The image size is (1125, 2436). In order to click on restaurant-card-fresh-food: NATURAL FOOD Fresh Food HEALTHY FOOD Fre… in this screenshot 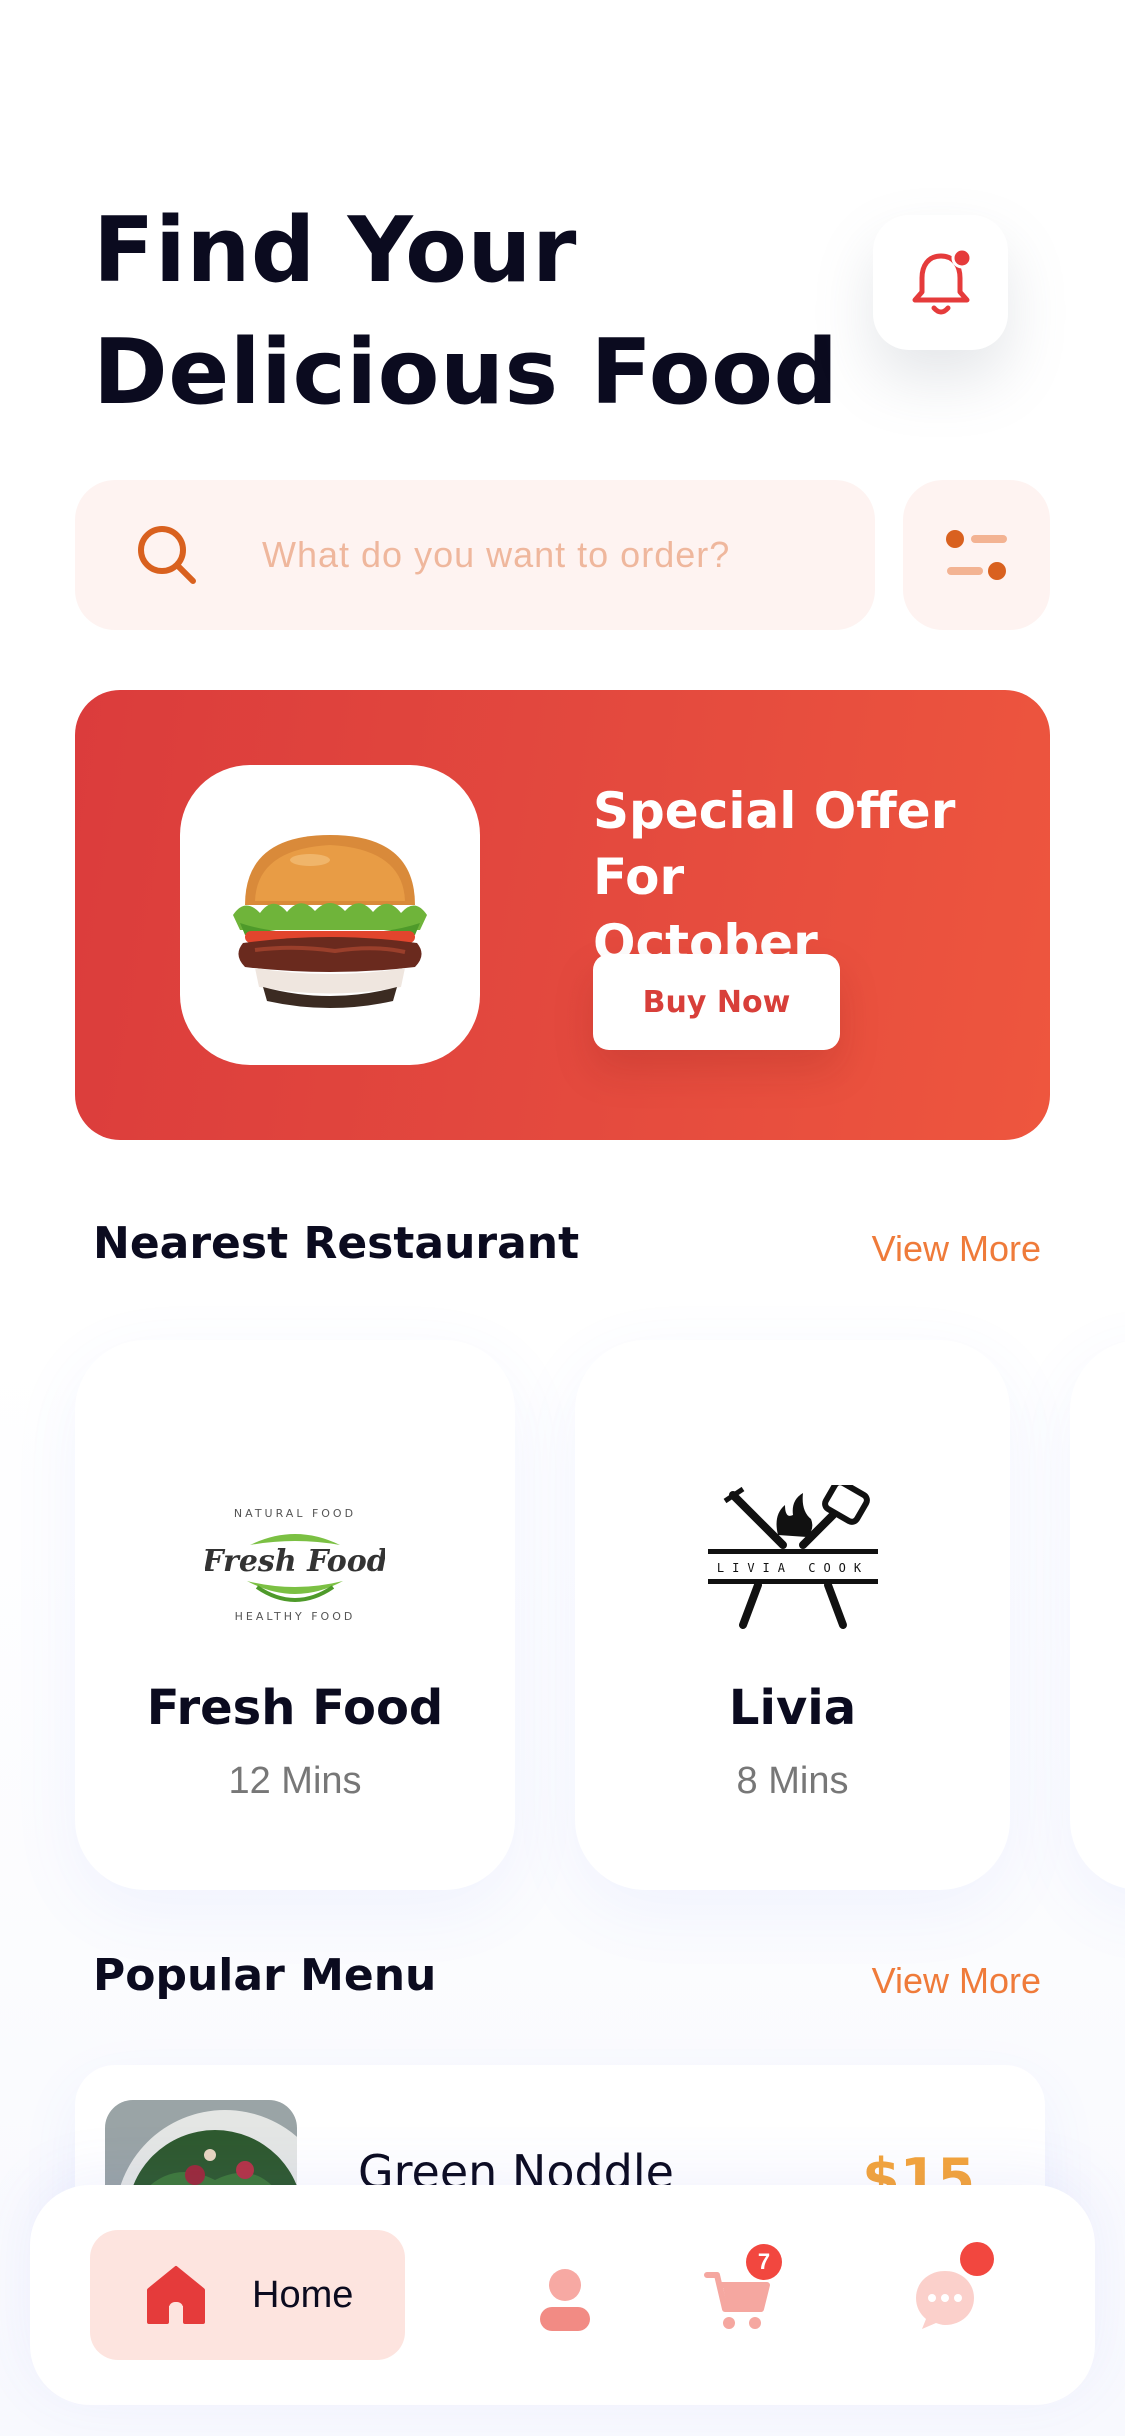, I will do `click(295, 1615)`.